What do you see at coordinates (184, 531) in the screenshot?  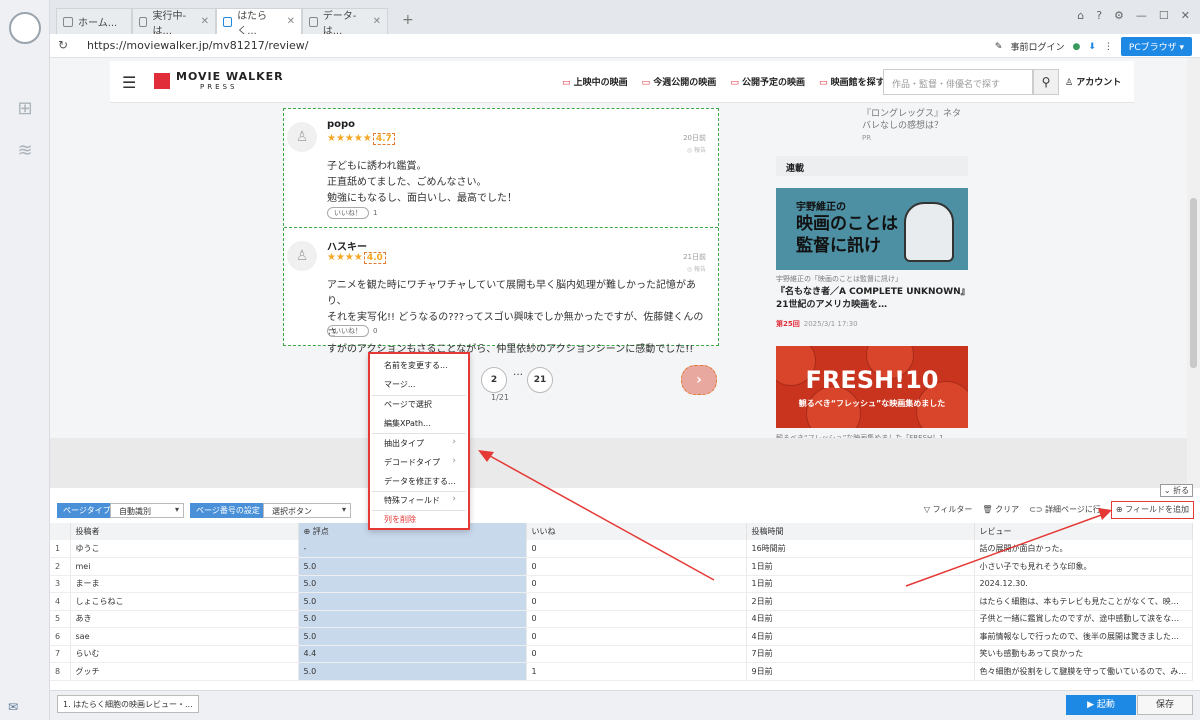 I see `column-header: 投稿者` at bounding box center [184, 531].